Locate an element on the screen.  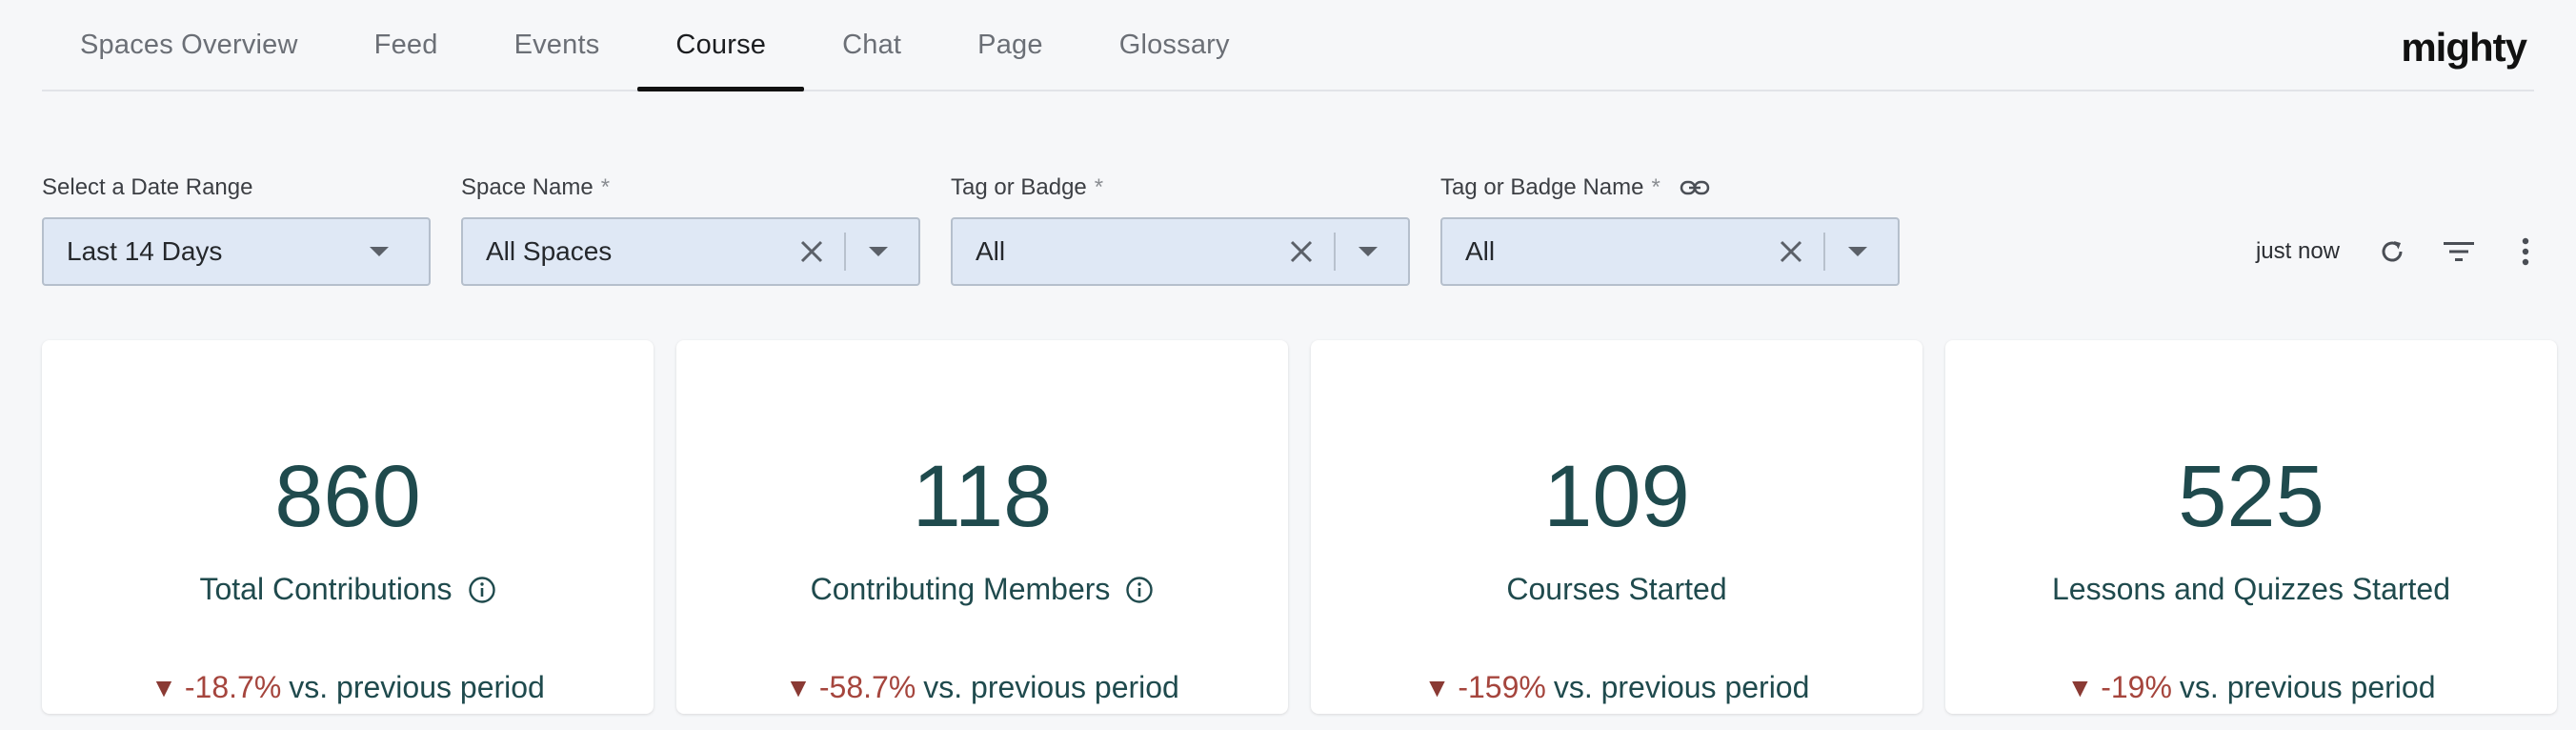
metric-change-value: -18.7% is located at coordinates (233, 687).